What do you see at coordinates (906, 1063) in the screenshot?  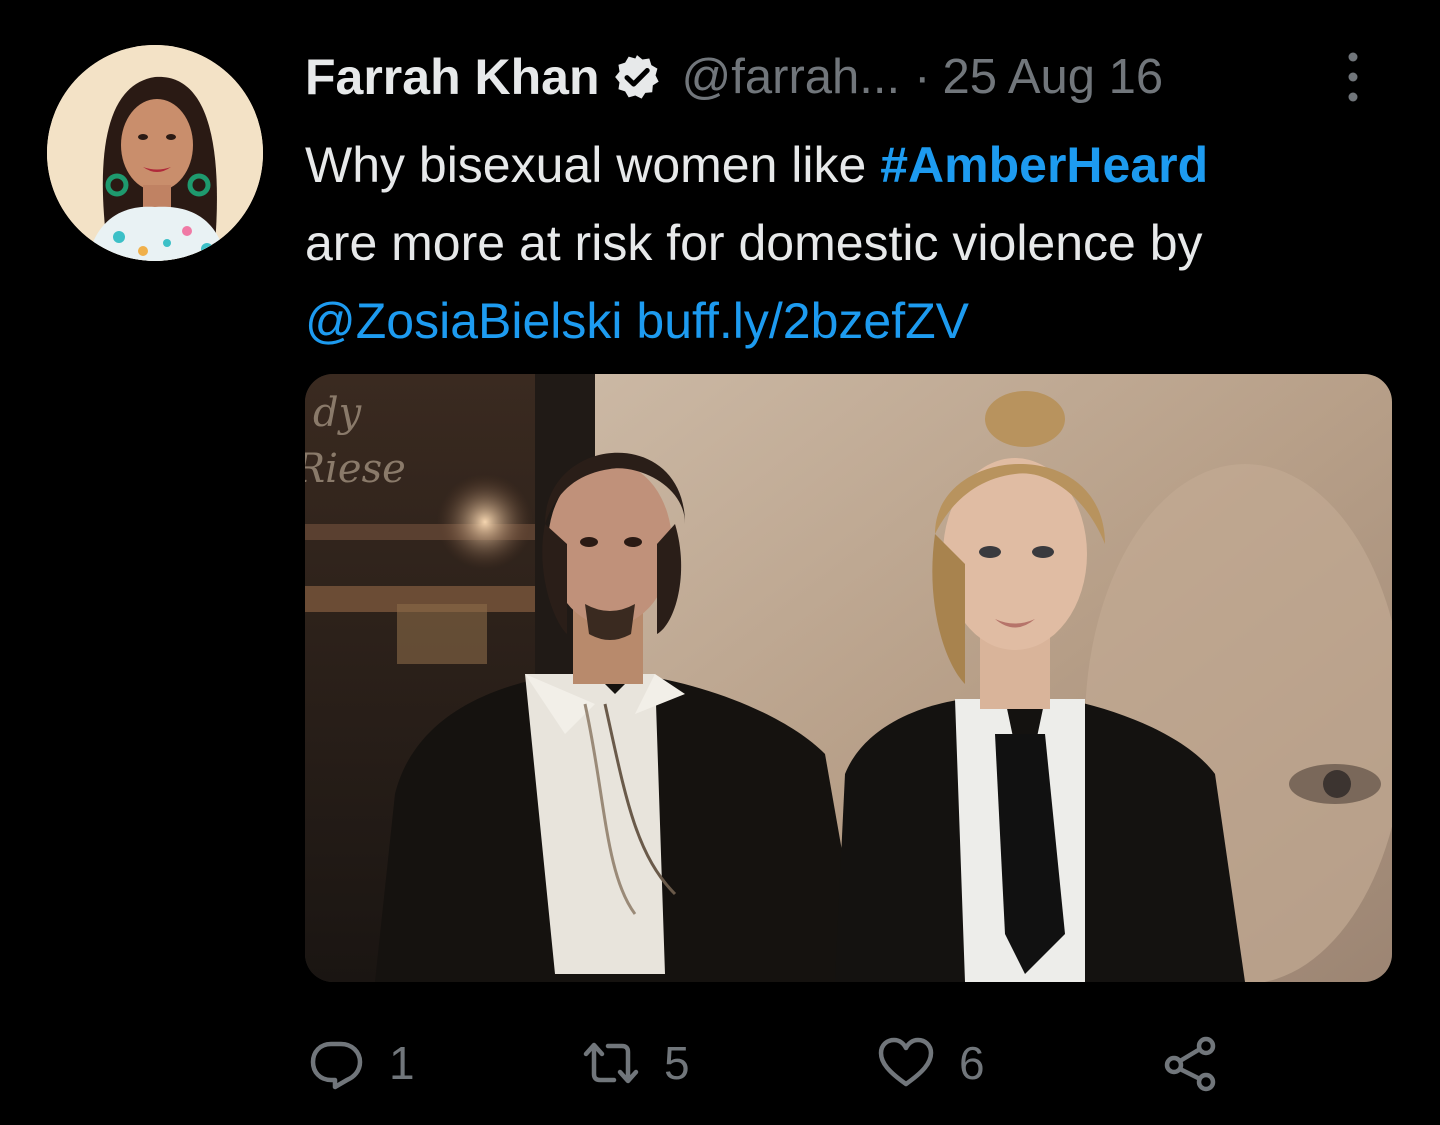 I see `heart-icon` at bounding box center [906, 1063].